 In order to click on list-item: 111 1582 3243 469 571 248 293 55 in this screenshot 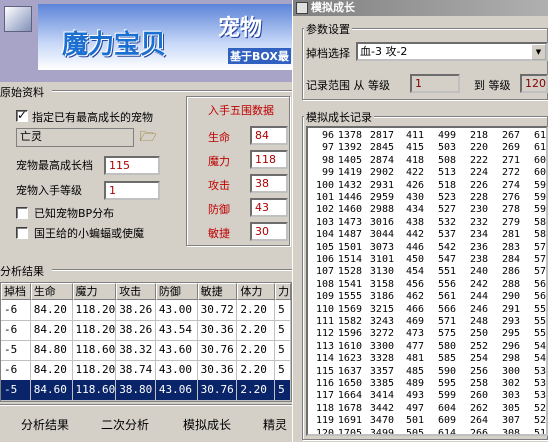, I will do `click(427, 321)`.